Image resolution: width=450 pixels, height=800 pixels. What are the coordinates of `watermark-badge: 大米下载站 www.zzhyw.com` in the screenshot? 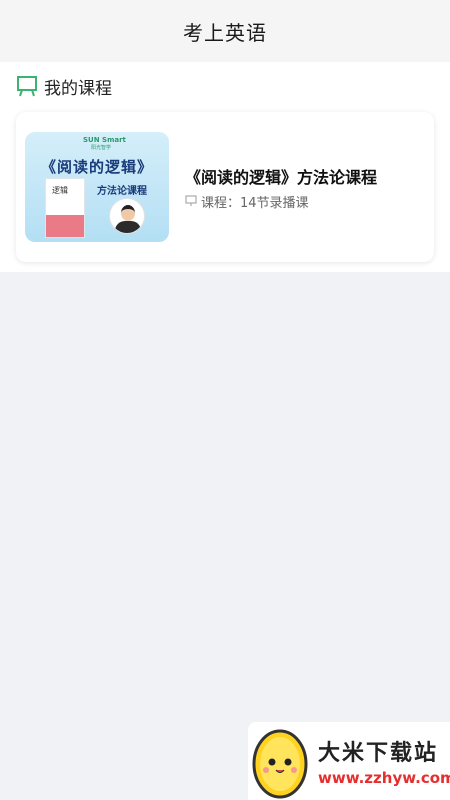 It's located at (349, 761).